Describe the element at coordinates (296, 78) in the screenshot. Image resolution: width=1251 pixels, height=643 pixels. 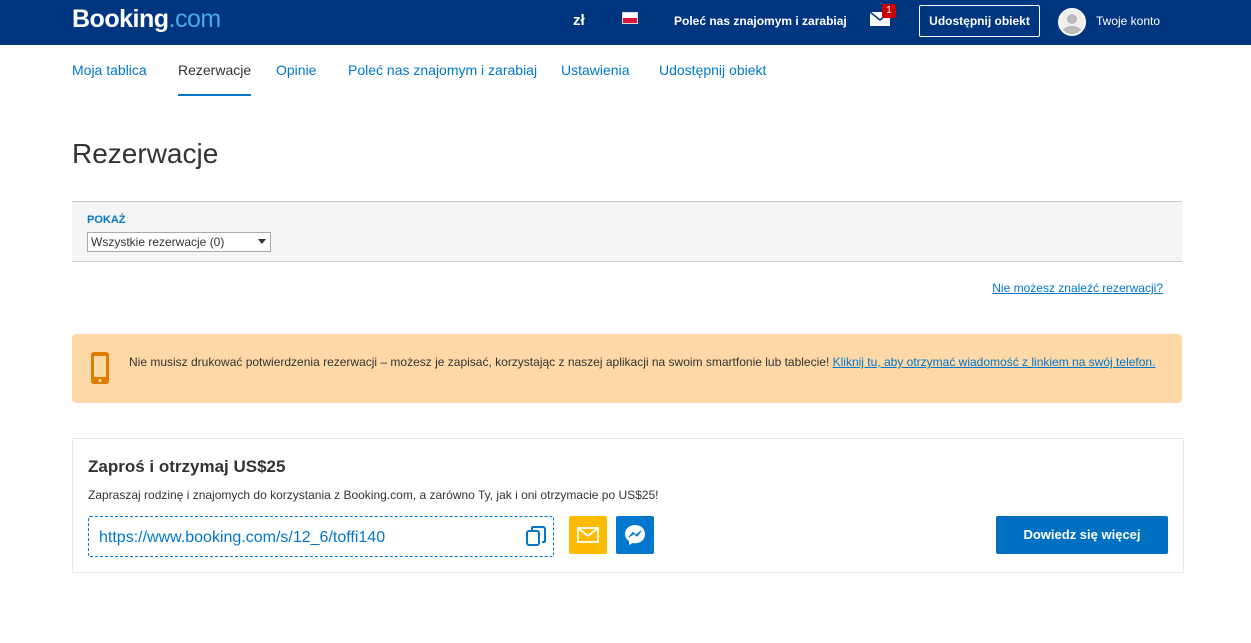
I see `tab-reviews: Opinie` at that location.